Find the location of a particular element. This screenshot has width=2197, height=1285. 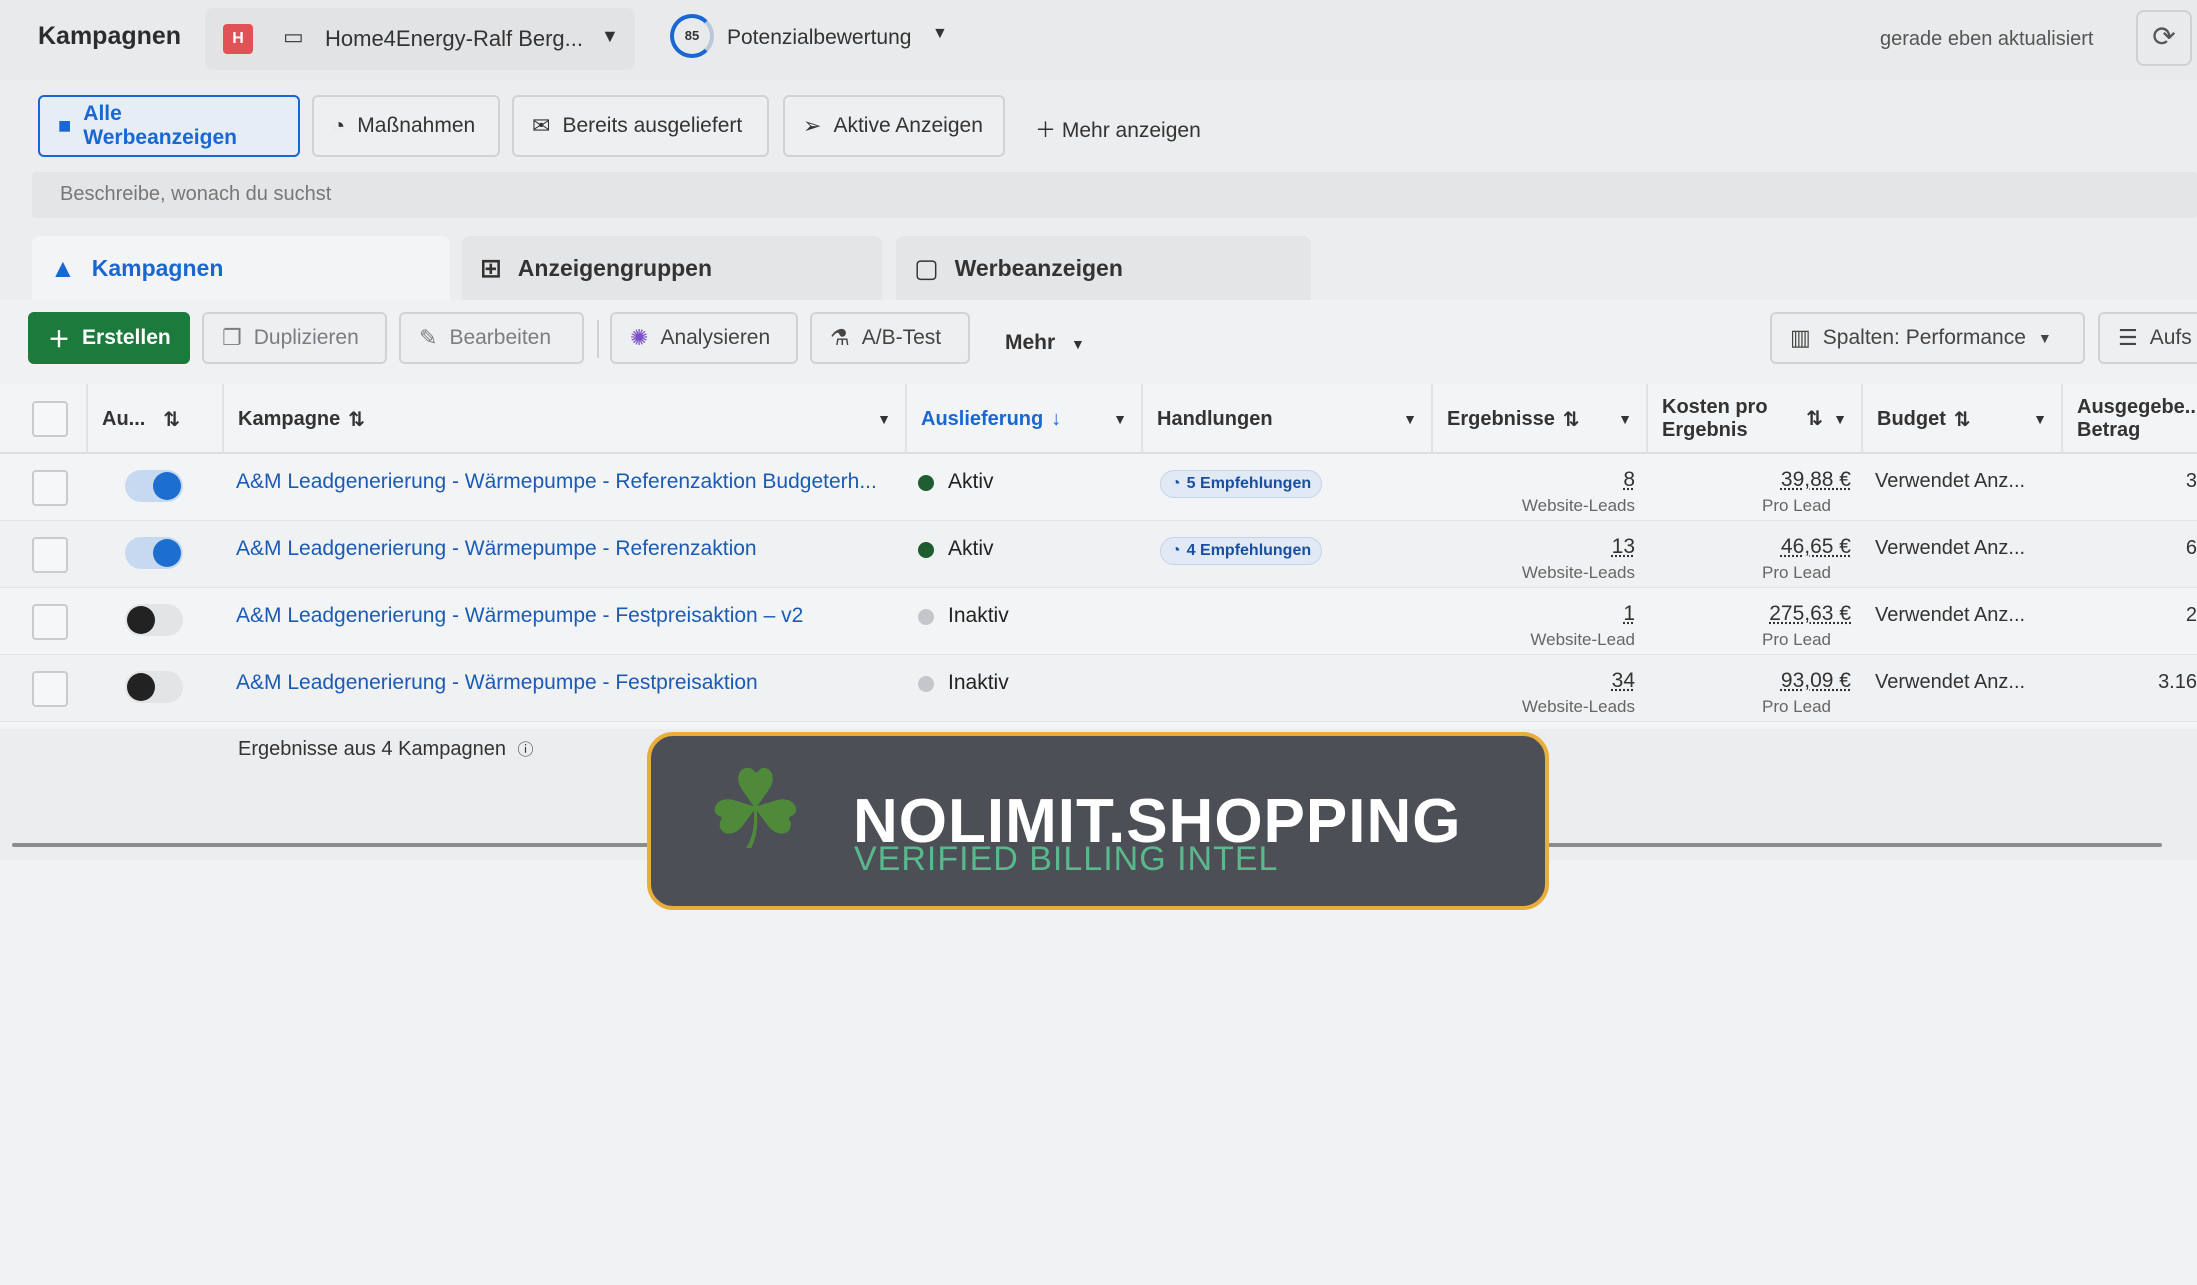

sort-desc-icon: ↓ is located at coordinates (1056, 419).